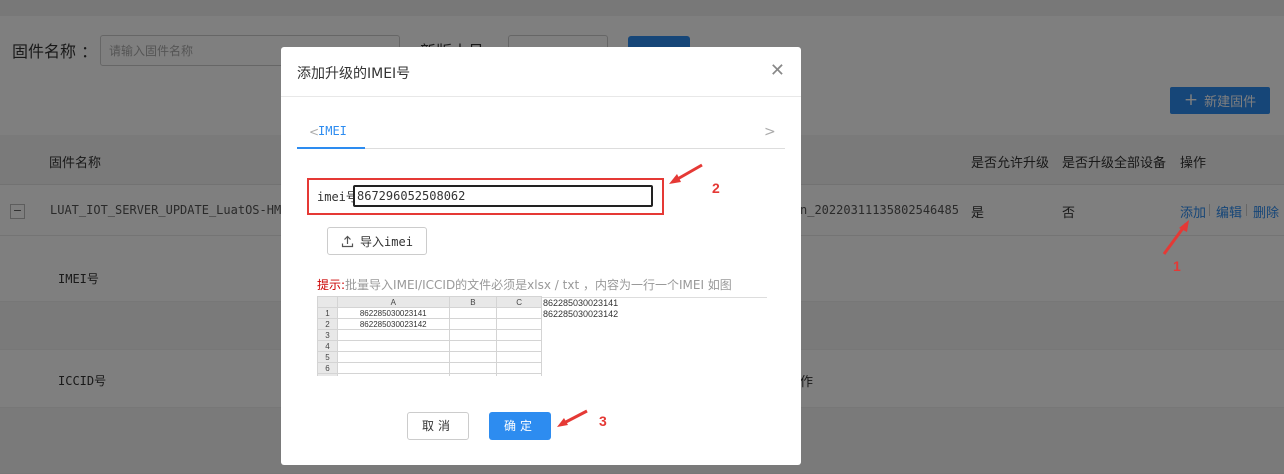 Image resolution: width=1284 pixels, height=474 pixels. What do you see at coordinates (332, 131) in the screenshot?
I see `tab-imei-label: IMEI` at bounding box center [332, 131].